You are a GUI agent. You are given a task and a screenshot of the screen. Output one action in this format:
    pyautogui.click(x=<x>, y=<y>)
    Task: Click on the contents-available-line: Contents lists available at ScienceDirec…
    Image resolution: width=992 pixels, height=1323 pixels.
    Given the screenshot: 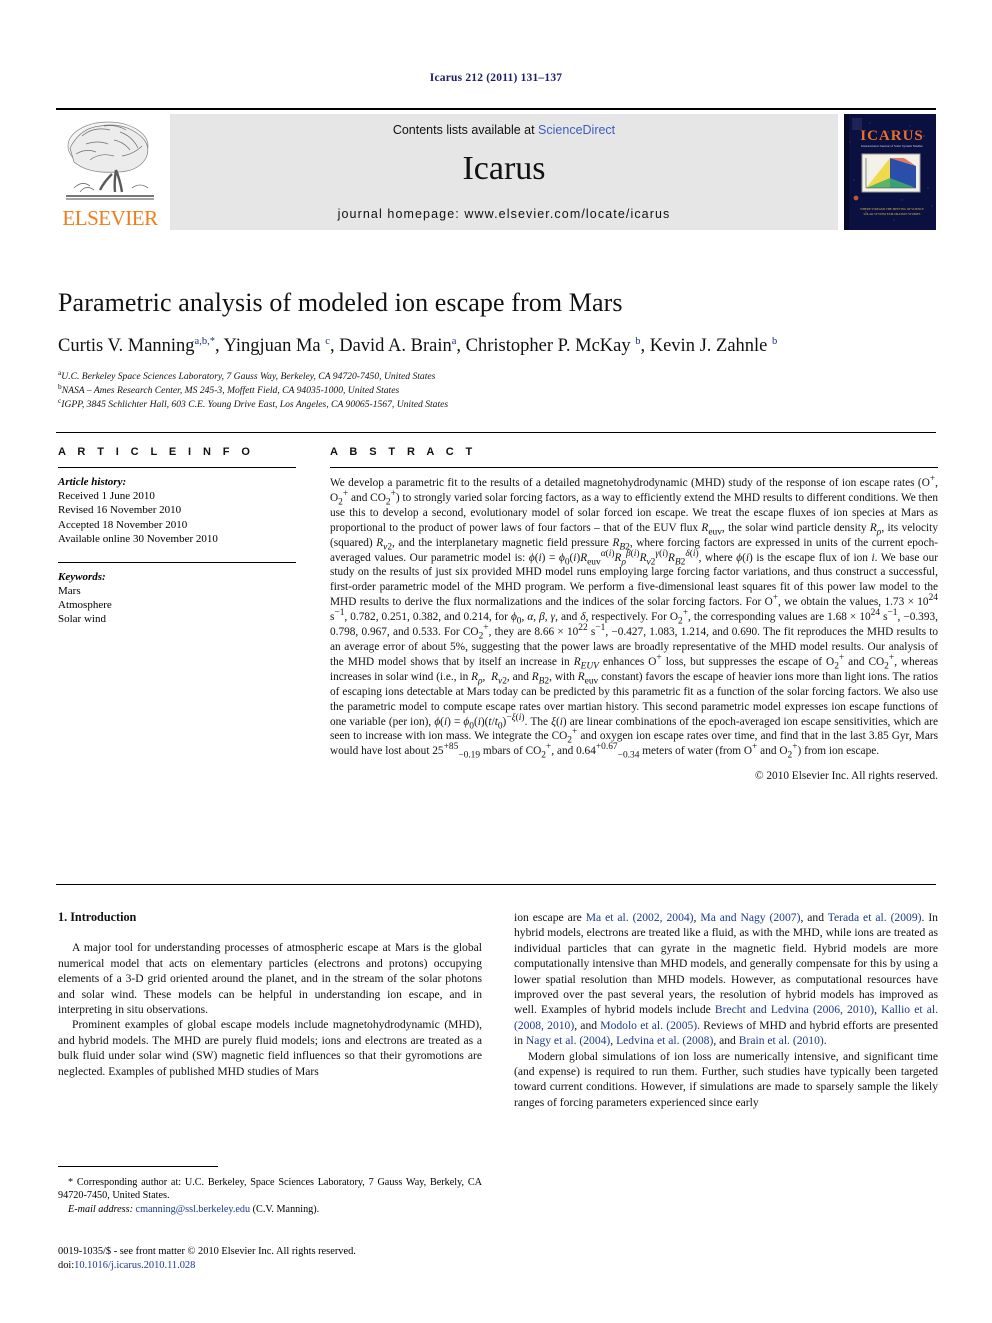 What is the action you would take?
    pyautogui.click(x=504, y=130)
    